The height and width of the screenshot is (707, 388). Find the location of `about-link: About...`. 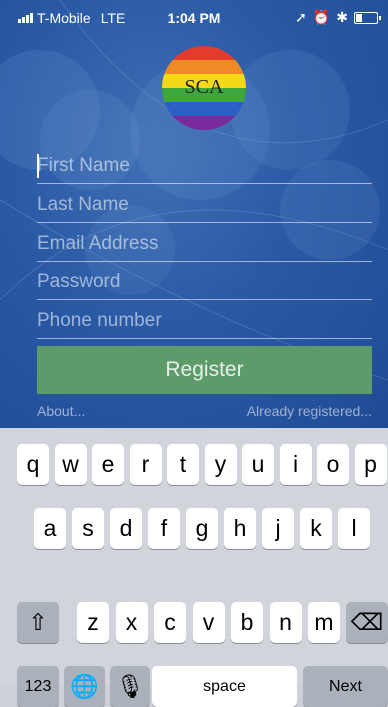

about-link: About... is located at coordinates (61, 411).